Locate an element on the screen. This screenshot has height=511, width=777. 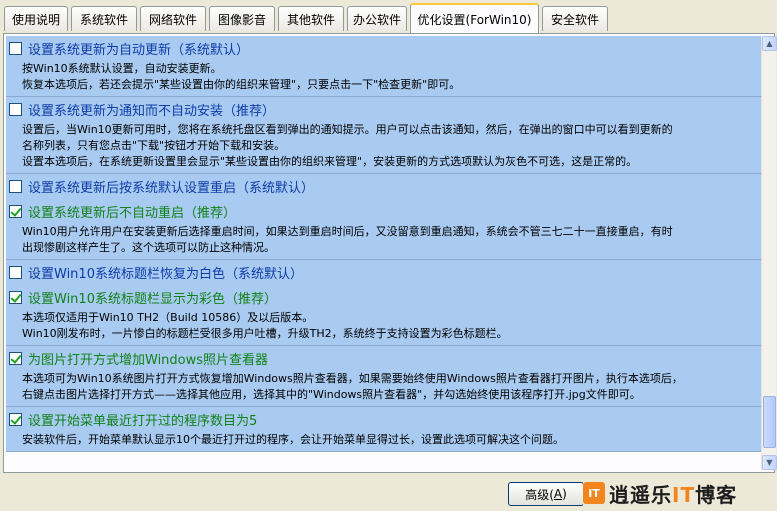
advanced-suffix: ) is located at coordinates (564, 494).